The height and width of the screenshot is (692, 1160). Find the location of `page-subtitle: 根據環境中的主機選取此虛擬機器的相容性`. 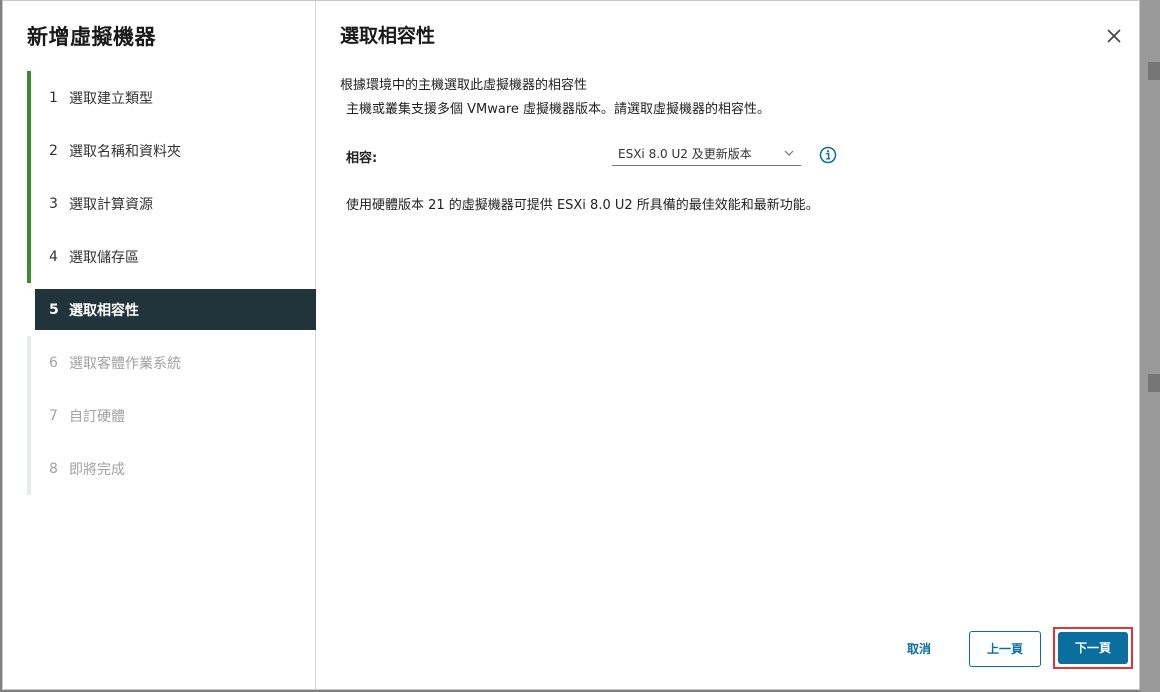

page-subtitle: 根據環境中的主機選取此虛擬機器的相容性 is located at coordinates (464, 85).